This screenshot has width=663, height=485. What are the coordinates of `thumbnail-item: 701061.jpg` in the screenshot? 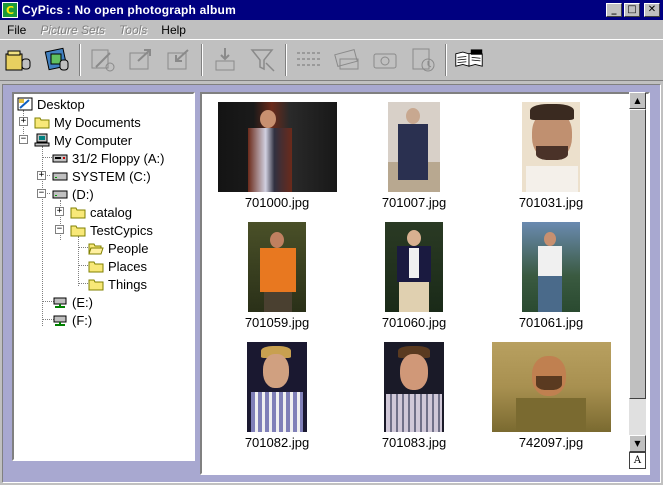 It's located at (551, 274).